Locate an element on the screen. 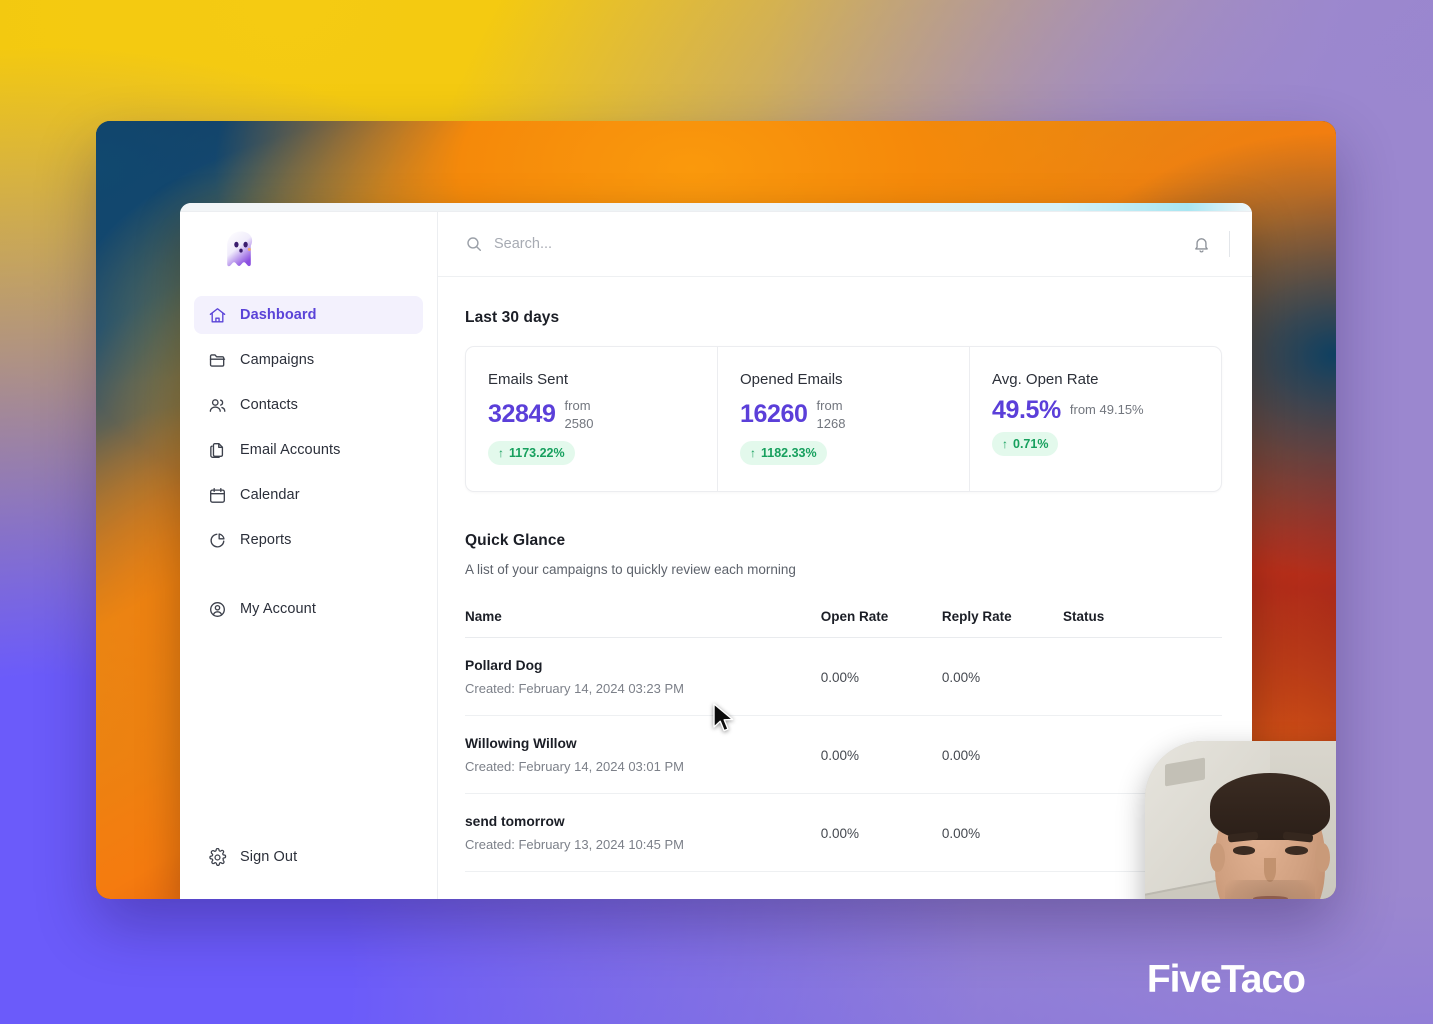  sidebar-item-calendar: Calendar is located at coordinates (308, 495).